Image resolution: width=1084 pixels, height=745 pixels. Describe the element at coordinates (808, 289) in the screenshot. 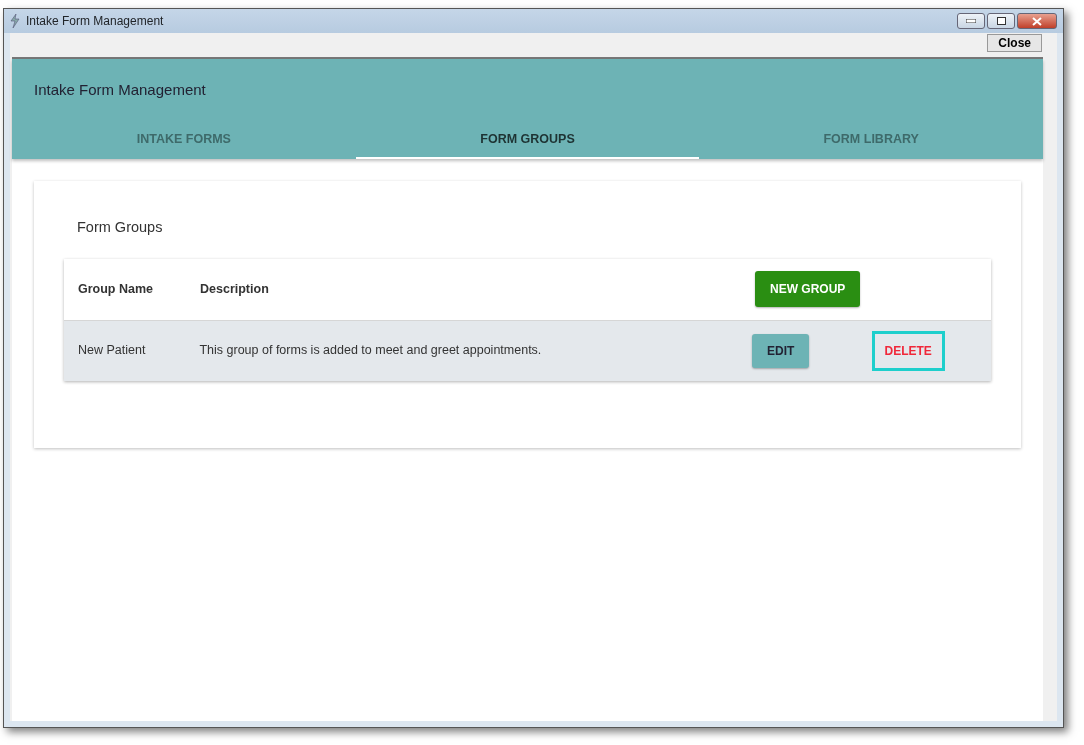

I see `new-group-button: NEW GROUP` at that location.